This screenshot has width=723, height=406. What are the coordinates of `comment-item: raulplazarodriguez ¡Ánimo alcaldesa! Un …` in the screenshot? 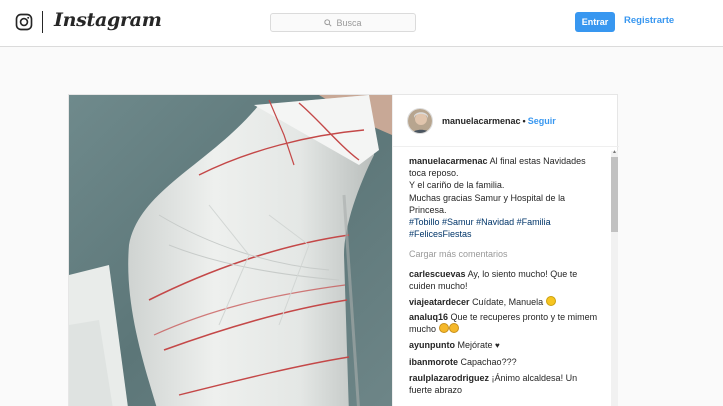 It's located at (504, 384).